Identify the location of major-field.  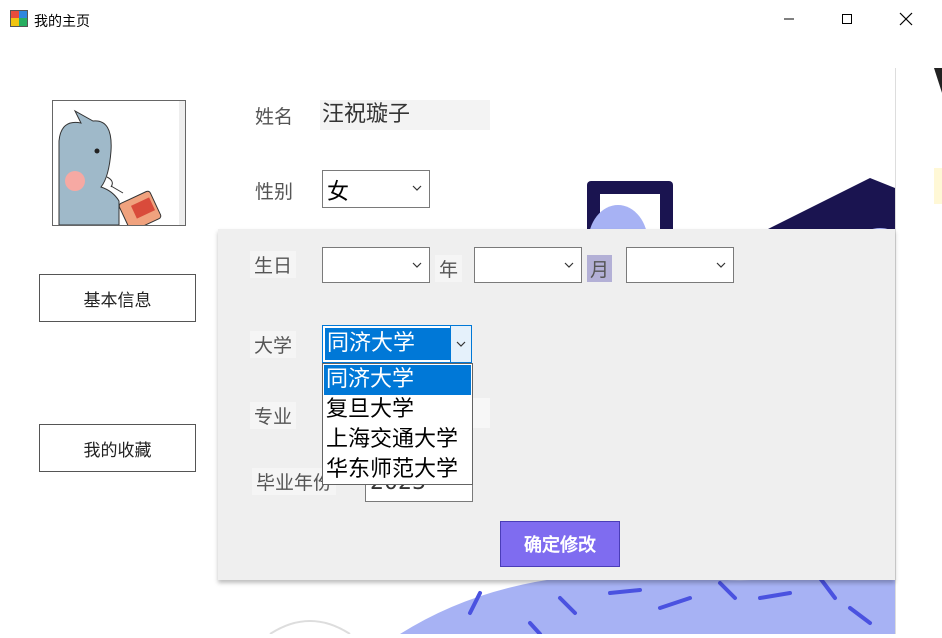
(480, 413).